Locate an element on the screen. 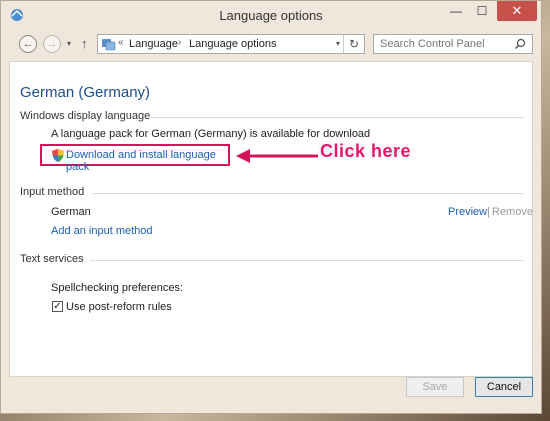 The height and width of the screenshot is (421, 550). address-dropdown: ▾ is located at coordinates (338, 43).